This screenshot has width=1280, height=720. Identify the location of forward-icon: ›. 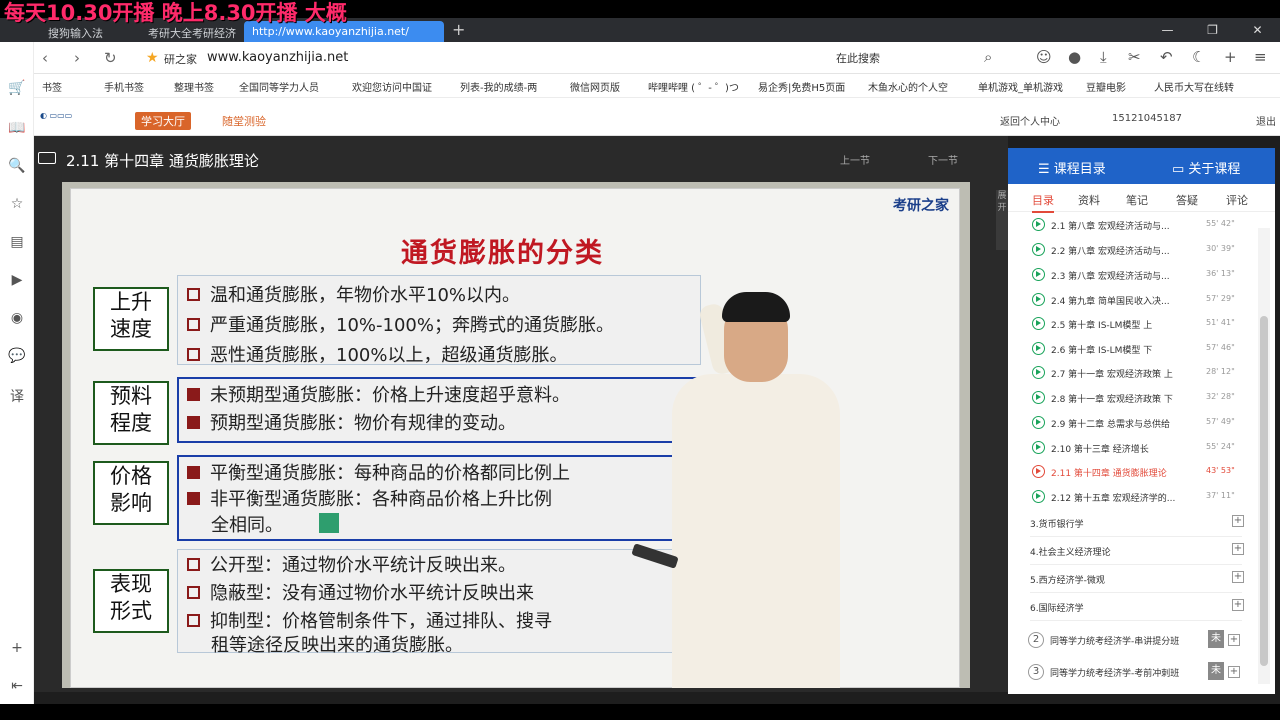
(77, 58).